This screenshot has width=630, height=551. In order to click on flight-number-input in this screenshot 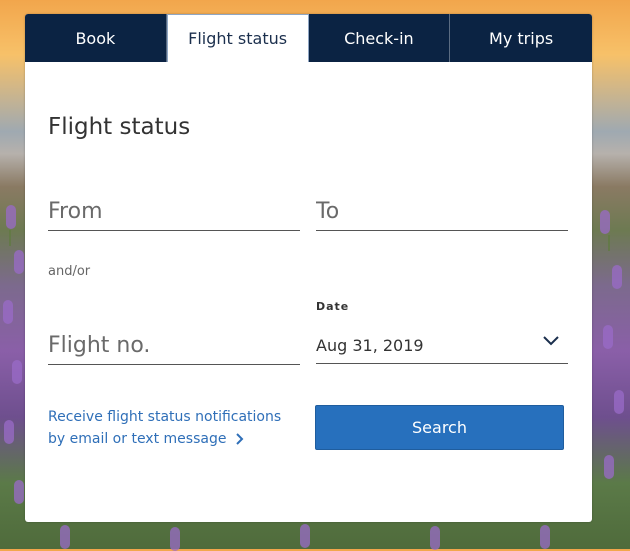, I will do `click(174, 345)`.